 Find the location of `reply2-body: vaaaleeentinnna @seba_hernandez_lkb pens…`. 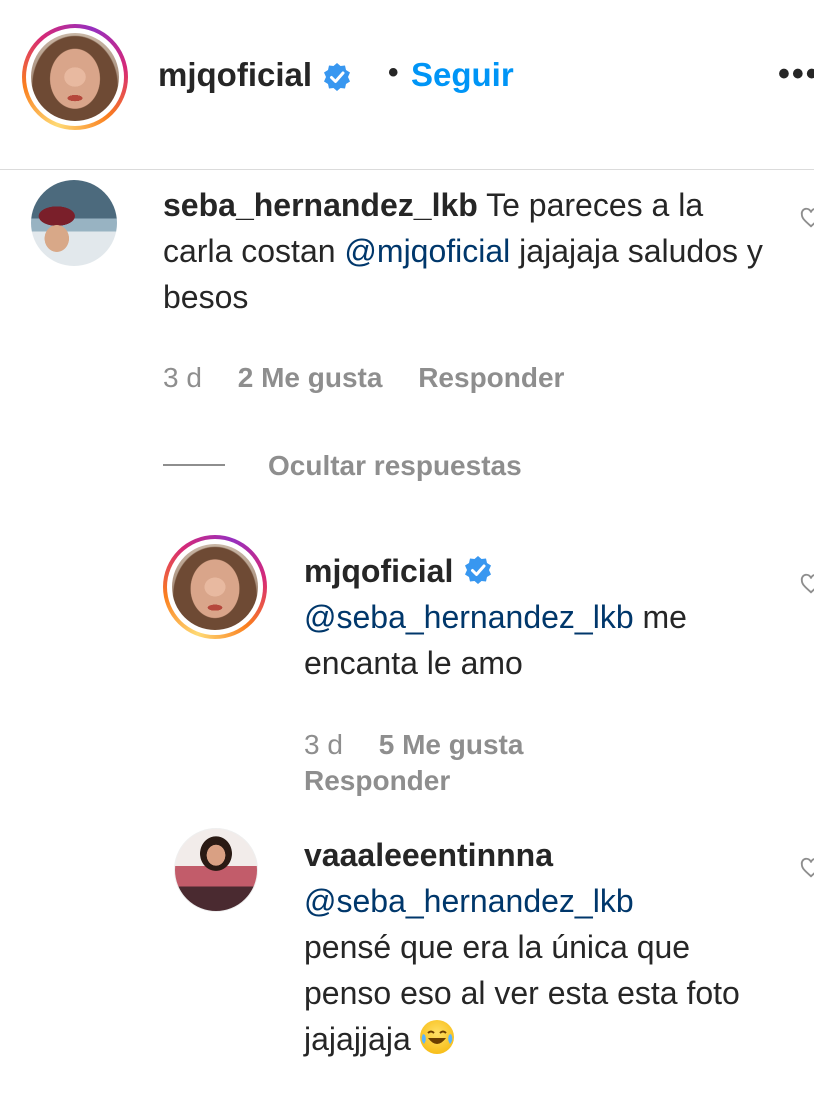

reply2-body: vaaaleeentinnna @seba_hernandez_lkb pens… is located at coordinates (539, 947).